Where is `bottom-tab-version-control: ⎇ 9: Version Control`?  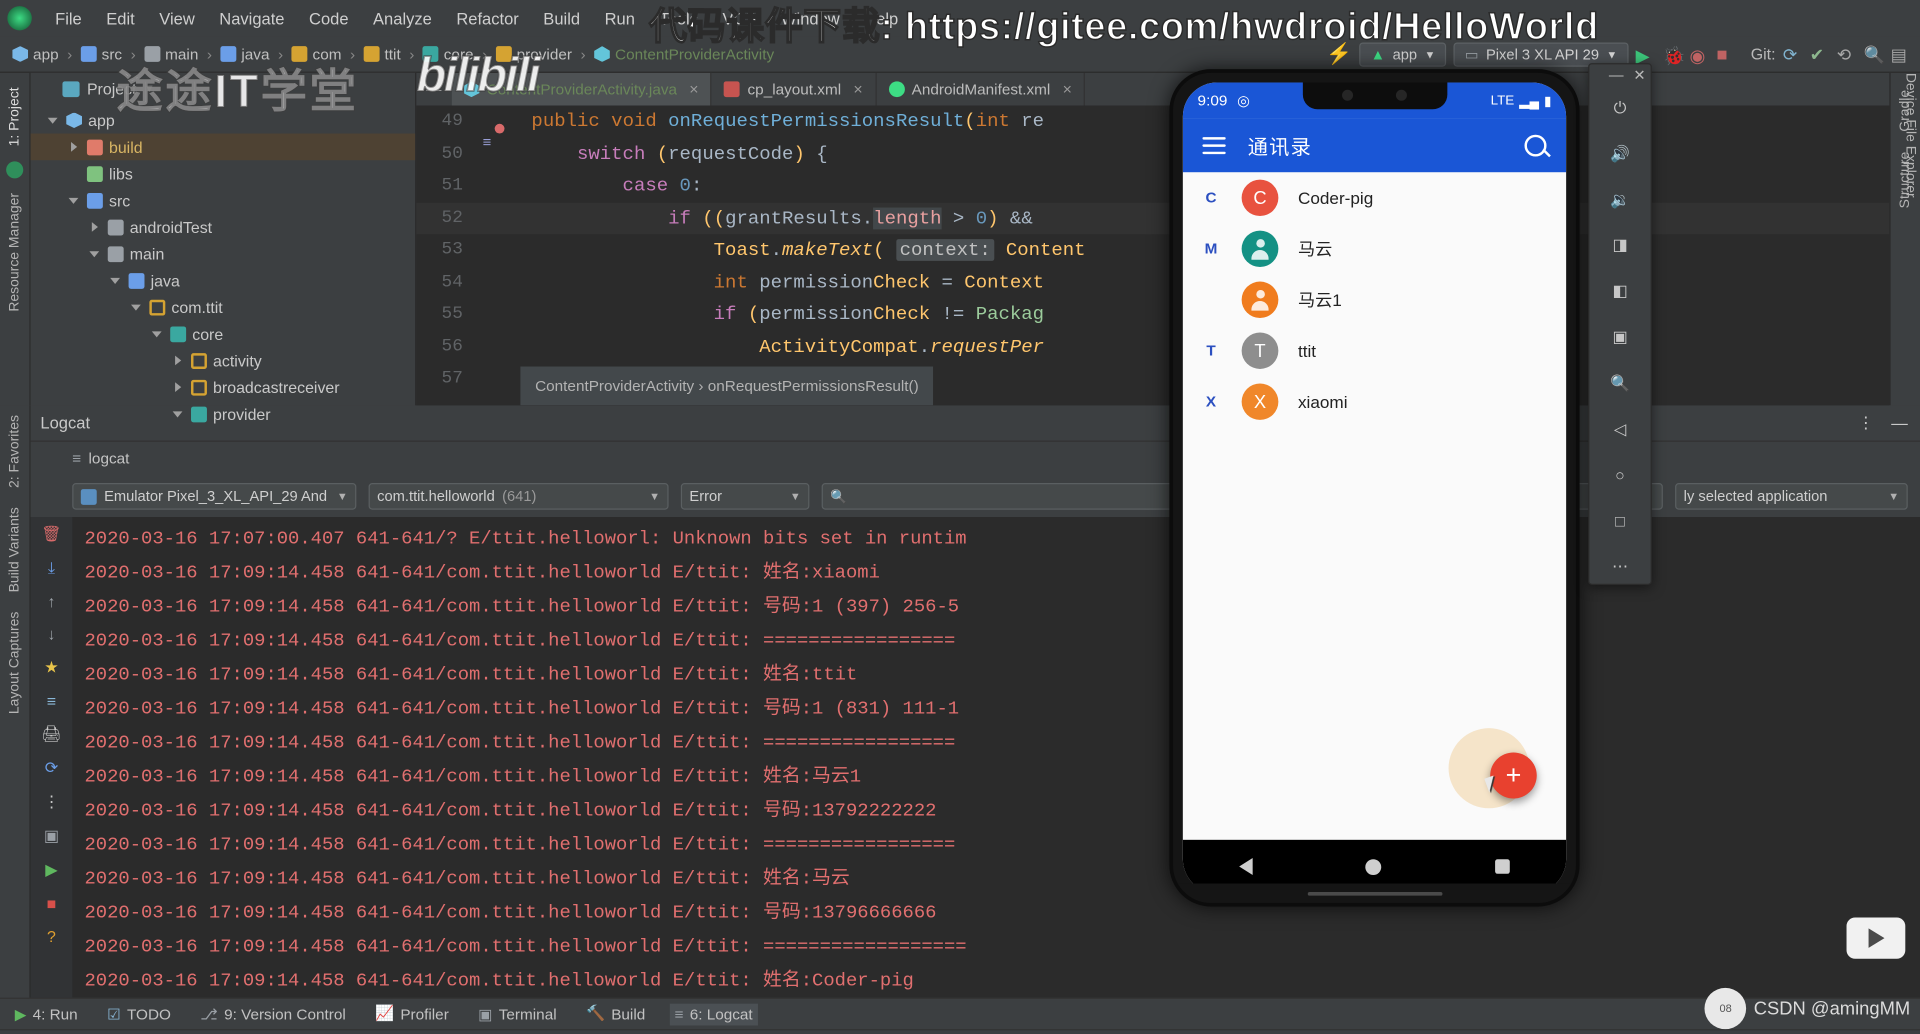 bottom-tab-version-control: ⎇ 9: Version Control is located at coordinates (272, 1013).